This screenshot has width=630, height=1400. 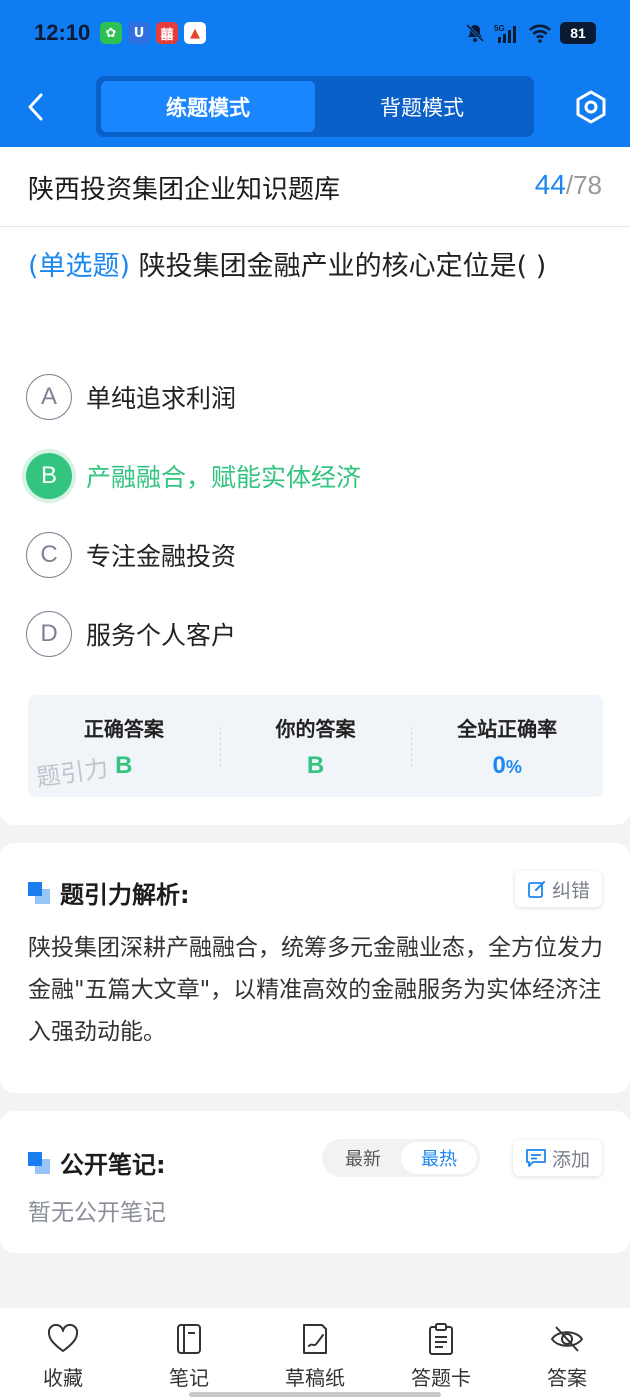 What do you see at coordinates (139, 33) in the screenshot?
I see `u-app-icon: U` at bounding box center [139, 33].